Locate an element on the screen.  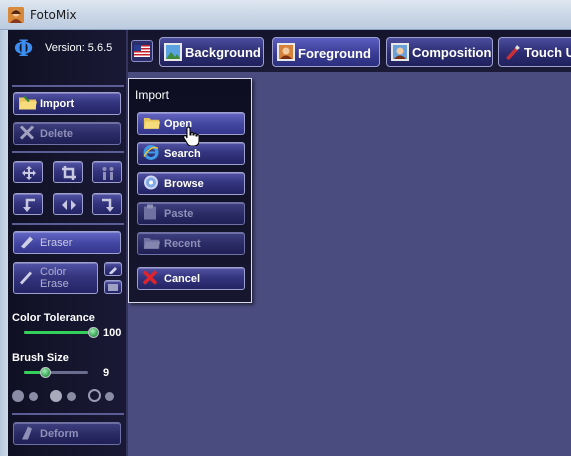
color-tolerance-slider is located at coordinates (61, 332).